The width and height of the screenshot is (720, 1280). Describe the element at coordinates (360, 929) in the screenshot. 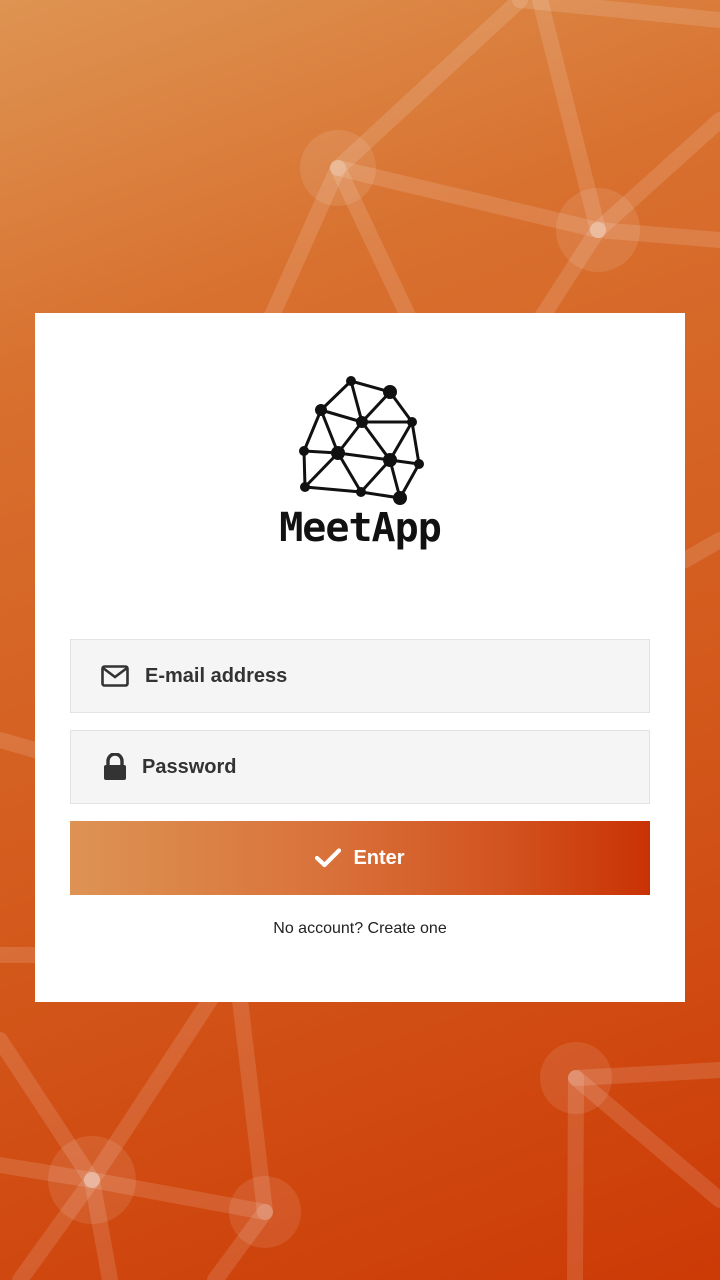

I see `create-account-link: No account? Create one` at that location.